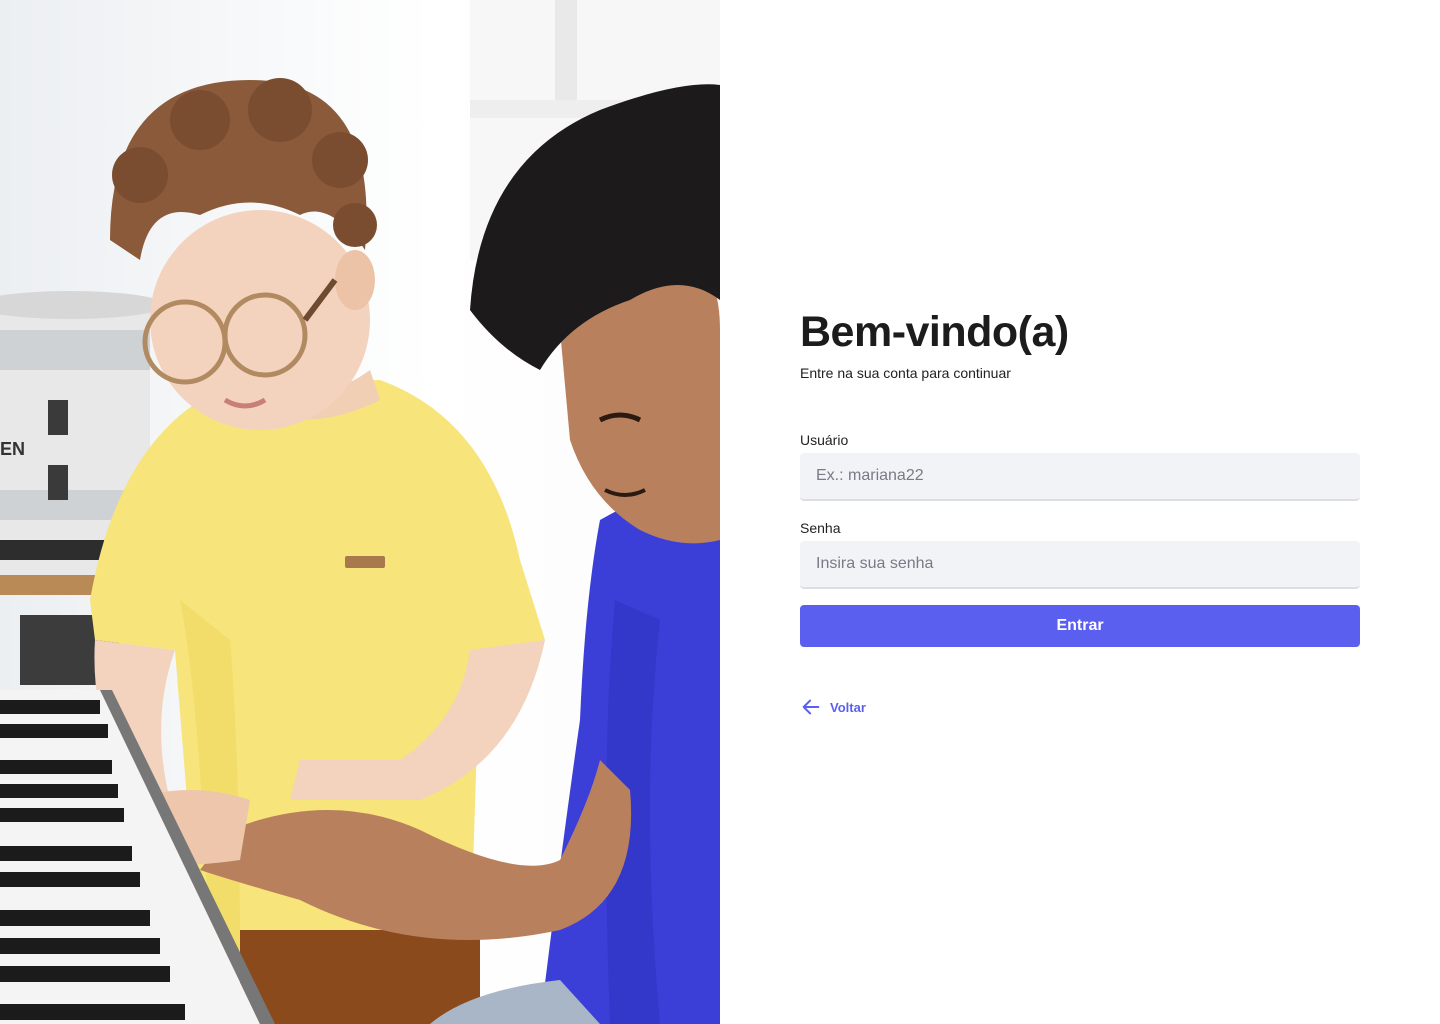  What do you see at coordinates (824, 440) in the screenshot?
I see `username-label: Usuário` at bounding box center [824, 440].